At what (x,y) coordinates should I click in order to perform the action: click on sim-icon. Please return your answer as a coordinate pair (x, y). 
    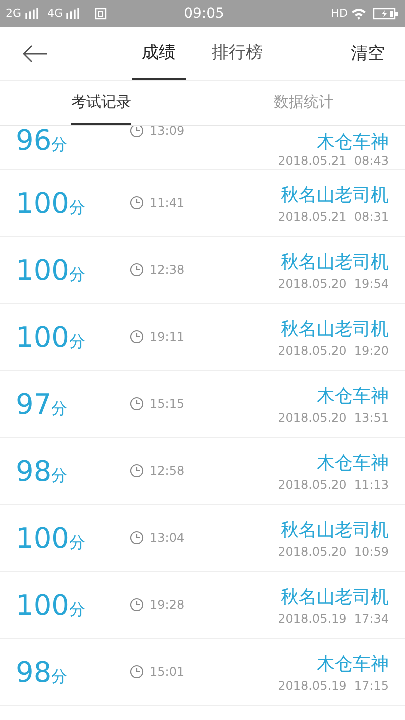
    Looking at the image, I should click on (101, 14).